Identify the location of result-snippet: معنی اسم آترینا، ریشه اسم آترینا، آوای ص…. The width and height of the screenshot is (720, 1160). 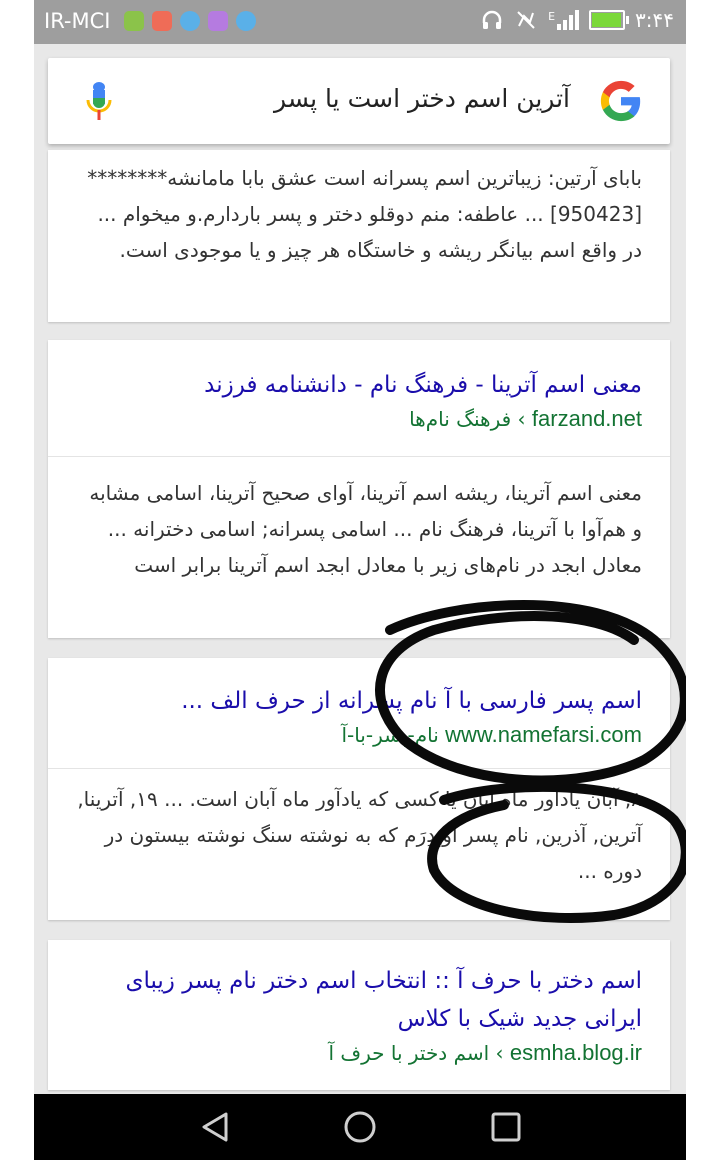
(365, 529).